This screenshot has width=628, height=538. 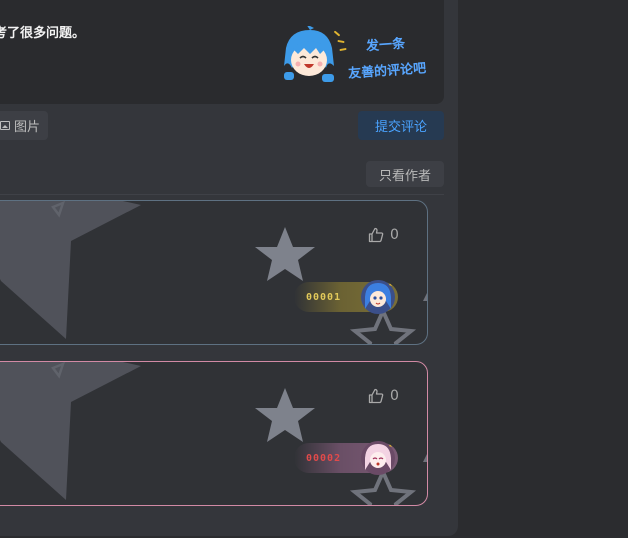 I want to click on fan-badge-number: 00002, so click(x=324, y=458).